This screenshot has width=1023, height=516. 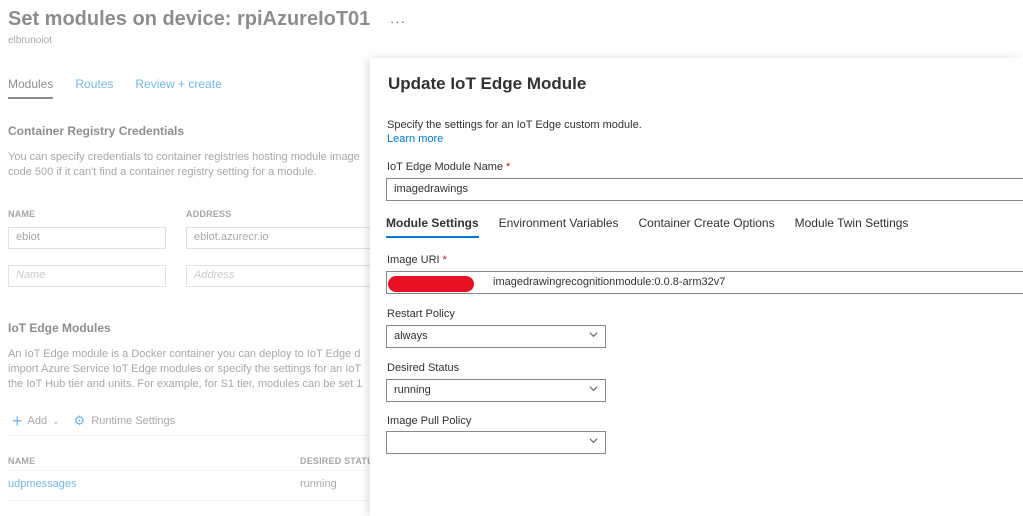 What do you see at coordinates (178, 88) in the screenshot?
I see `tab-review-create: Review + create` at bounding box center [178, 88].